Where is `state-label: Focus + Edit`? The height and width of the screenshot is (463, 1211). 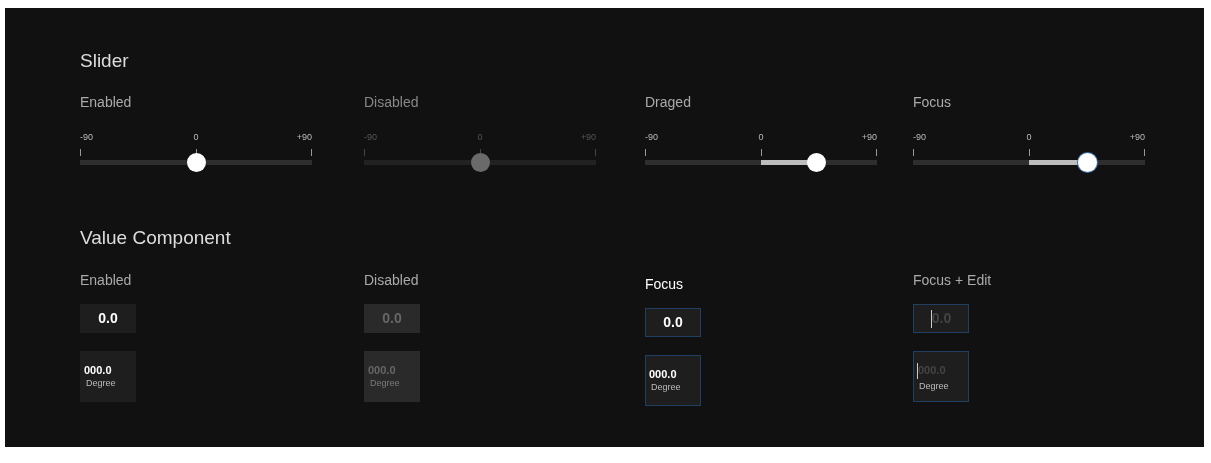 state-label: Focus + Edit is located at coordinates (953, 280).